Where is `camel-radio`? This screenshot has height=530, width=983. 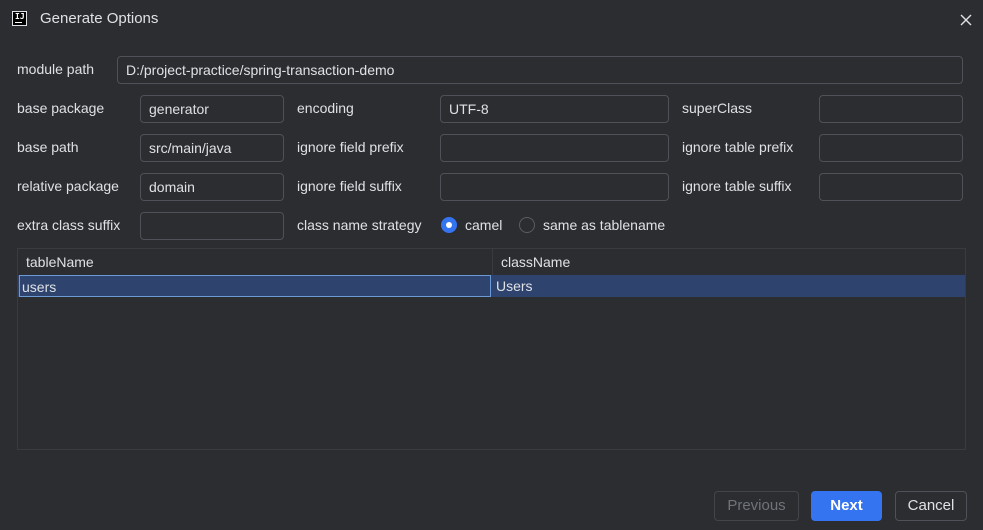 camel-radio is located at coordinates (449, 225).